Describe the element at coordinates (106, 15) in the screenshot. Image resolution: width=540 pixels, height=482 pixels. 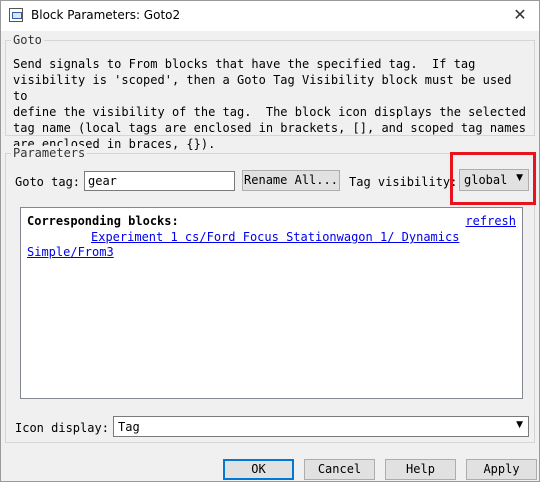
I see `window-title: Block Parameters: Goto2` at that location.